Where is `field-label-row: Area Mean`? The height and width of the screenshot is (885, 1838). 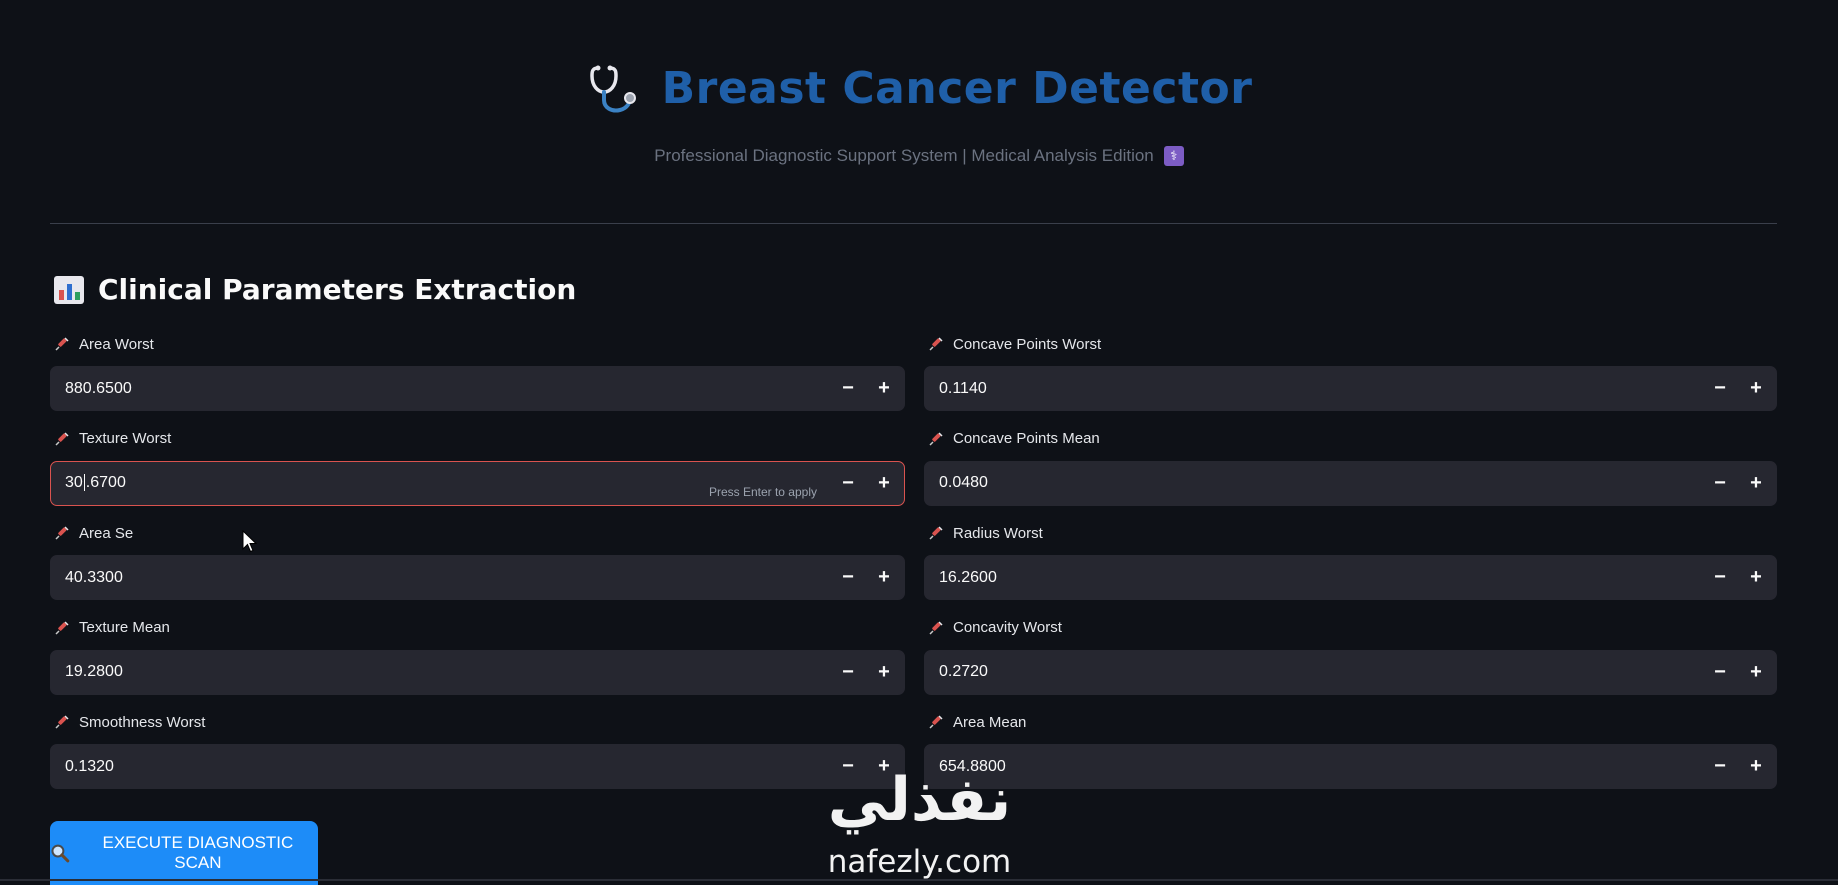
field-label-row: Area Mean is located at coordinates (1350, 722).